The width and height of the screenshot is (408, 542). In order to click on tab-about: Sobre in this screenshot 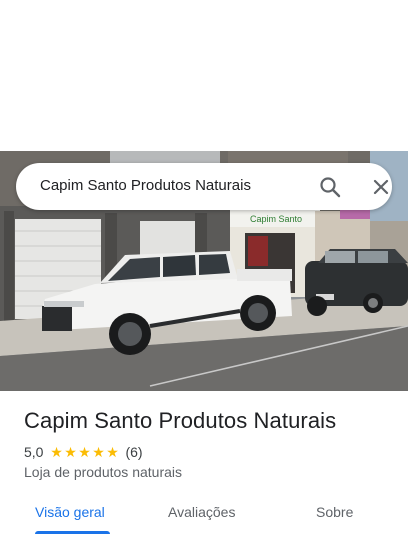, I will do `click(334, 512)`.